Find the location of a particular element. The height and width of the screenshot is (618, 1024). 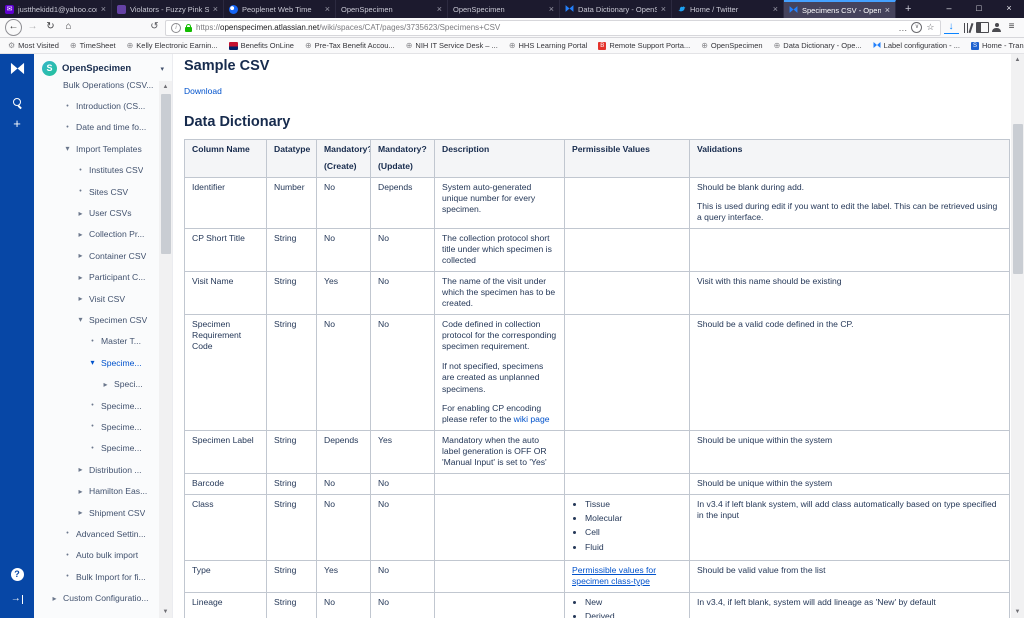

bookmark-star-icon: ☆ is located at coordinates (930, 27).